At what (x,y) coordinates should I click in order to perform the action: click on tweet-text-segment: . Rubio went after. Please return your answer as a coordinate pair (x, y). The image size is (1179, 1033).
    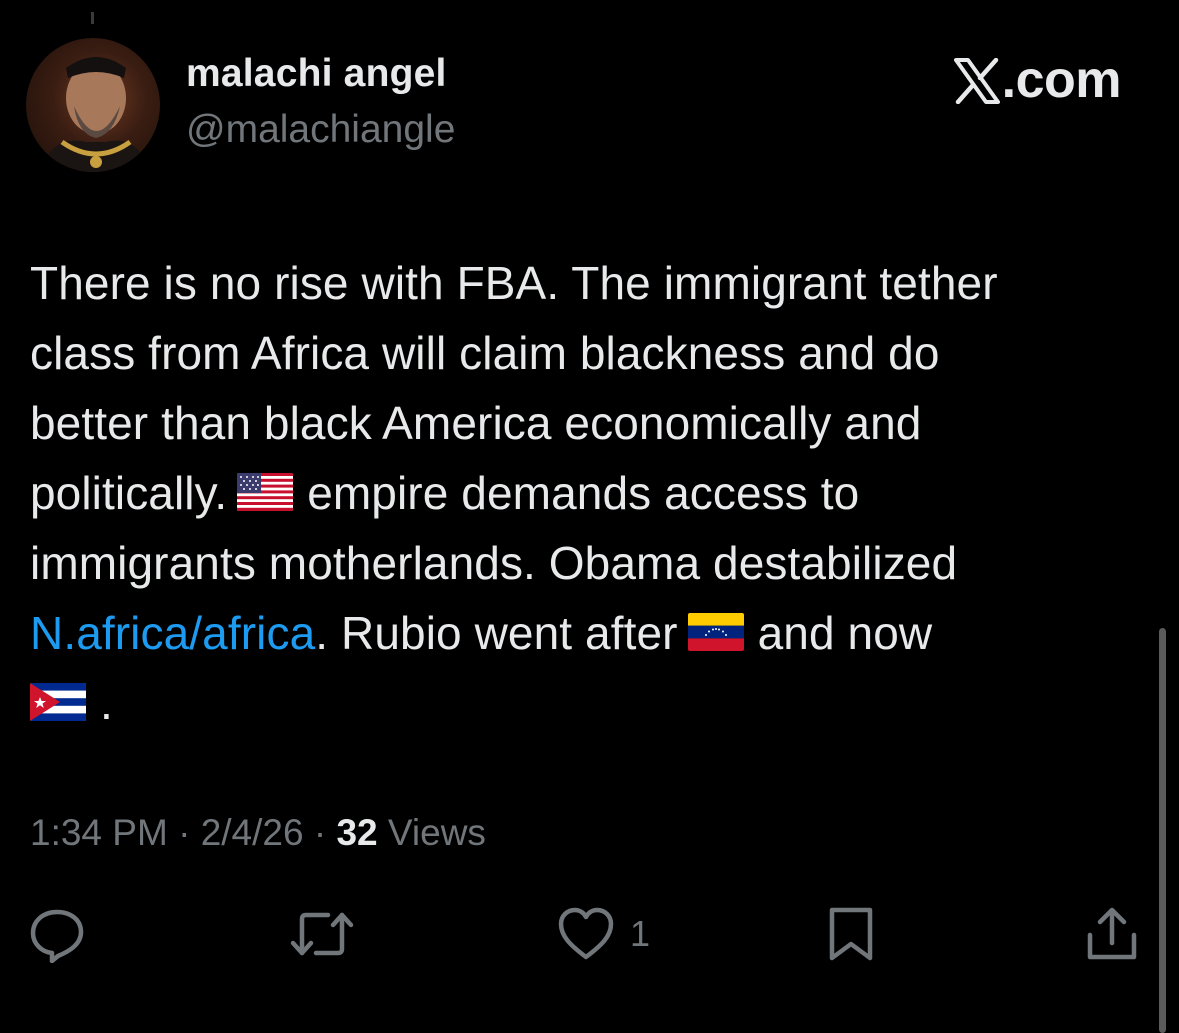
    Looking at the image, I should click on (496, 633).